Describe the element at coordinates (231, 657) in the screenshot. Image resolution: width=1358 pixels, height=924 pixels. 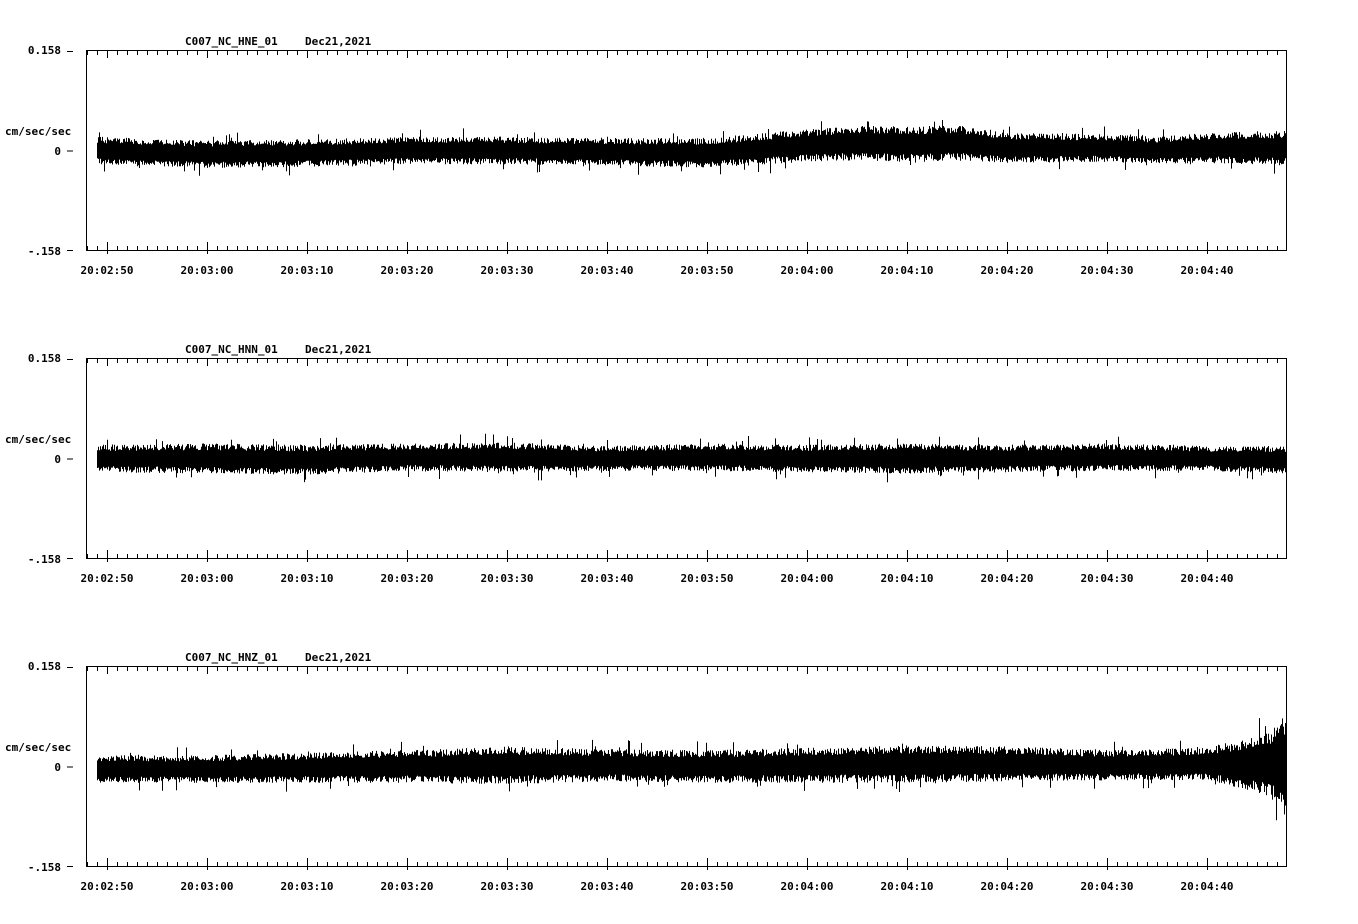
I see `channel-title: C007_NC_HNZ_01` at that location.